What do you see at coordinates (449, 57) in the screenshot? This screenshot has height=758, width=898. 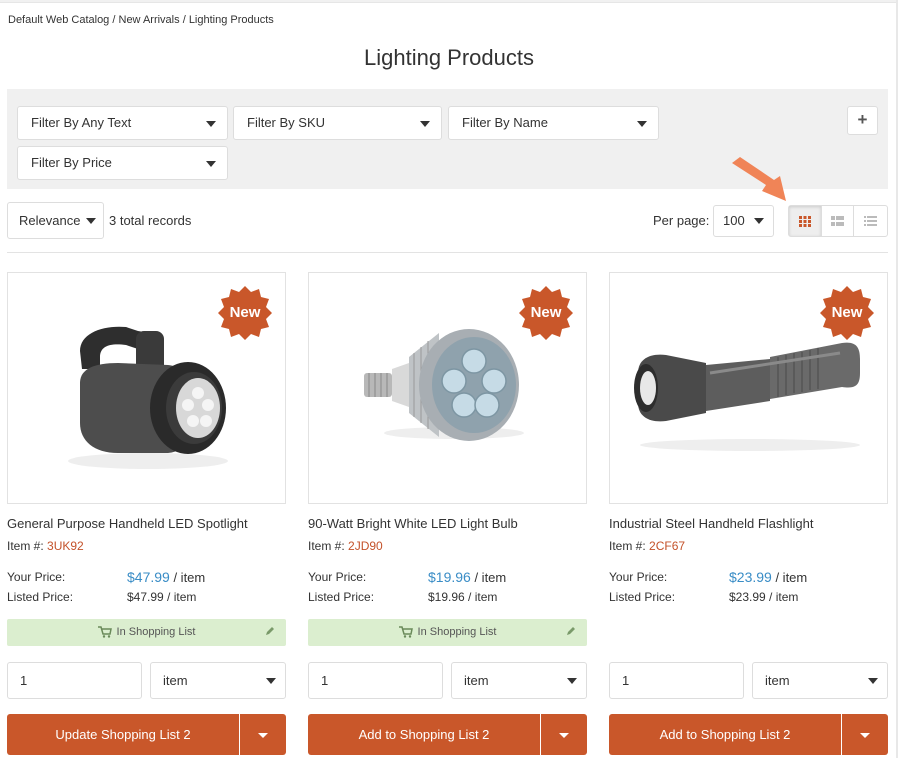 I see `page-title: Lighting Products` at bounding box center [449, 57].